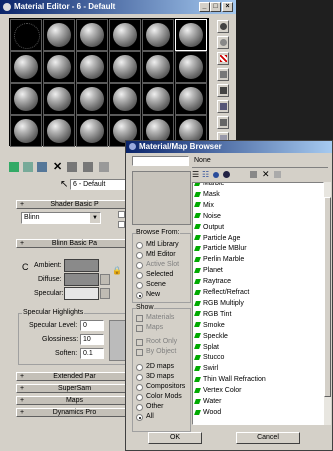 The height and width of the screenshot is (451, 333). I want to click on sample-type-button, so click(223, 26).